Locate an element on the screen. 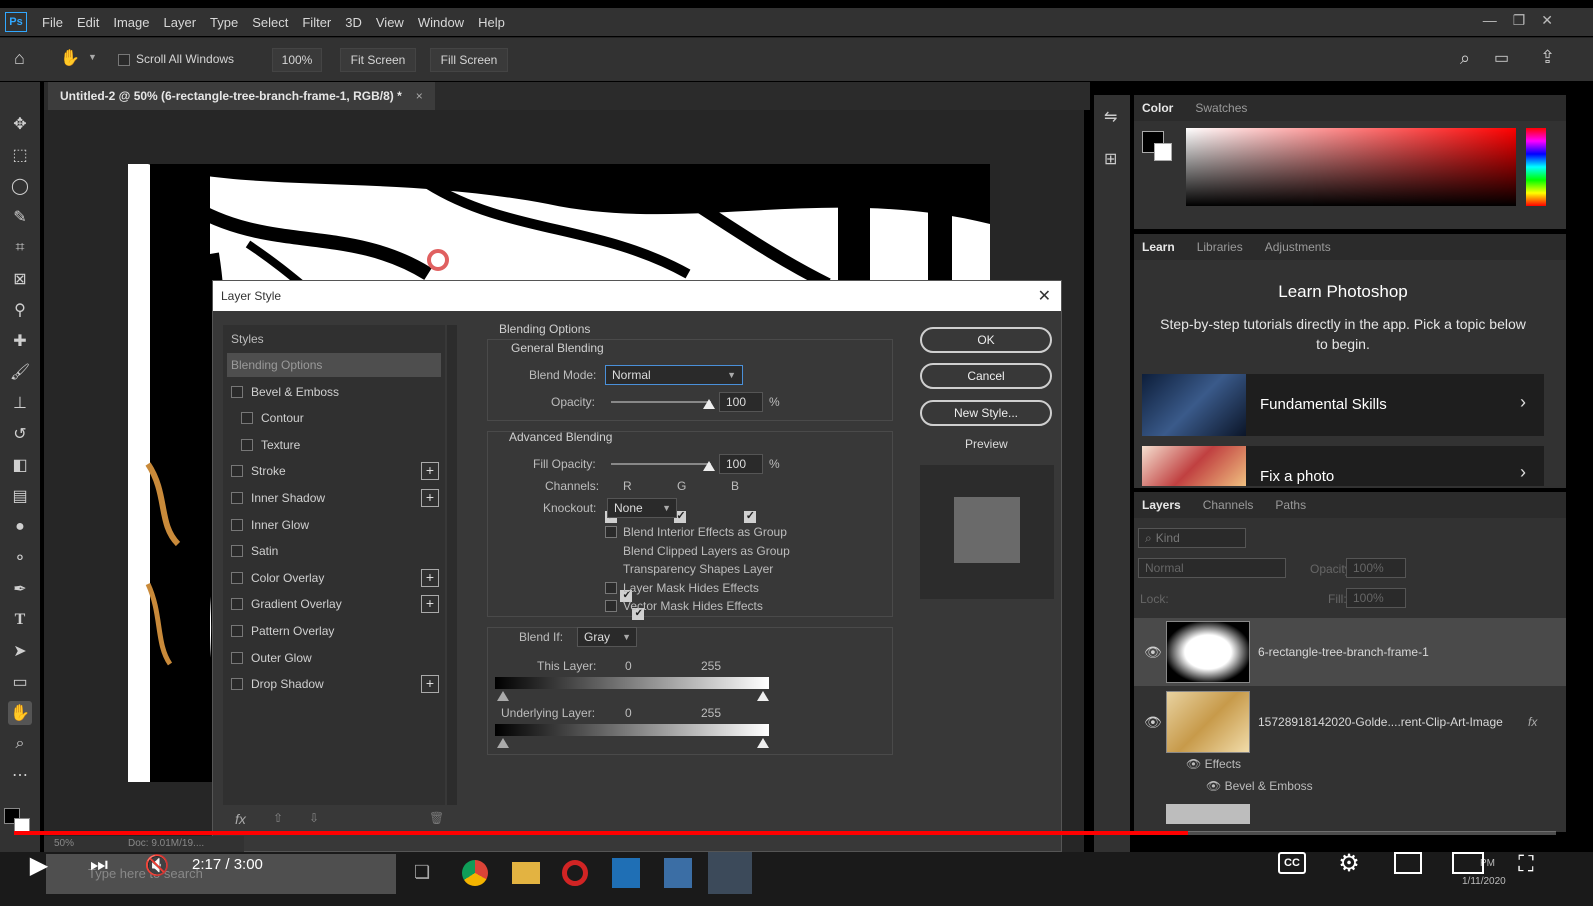 Image resolution: width=1593 pixels, height=906 pixels. menu-window: Window is located at coordinates (441, 22).